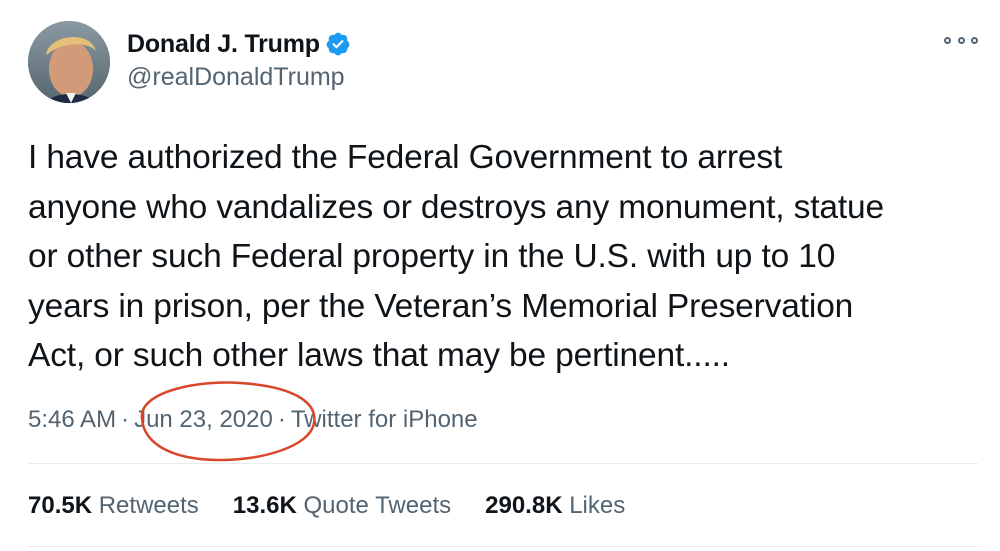  Describe the element at coordinates (148, 505) in the screenshot. I see `retweets-label: Retweets` at that location.